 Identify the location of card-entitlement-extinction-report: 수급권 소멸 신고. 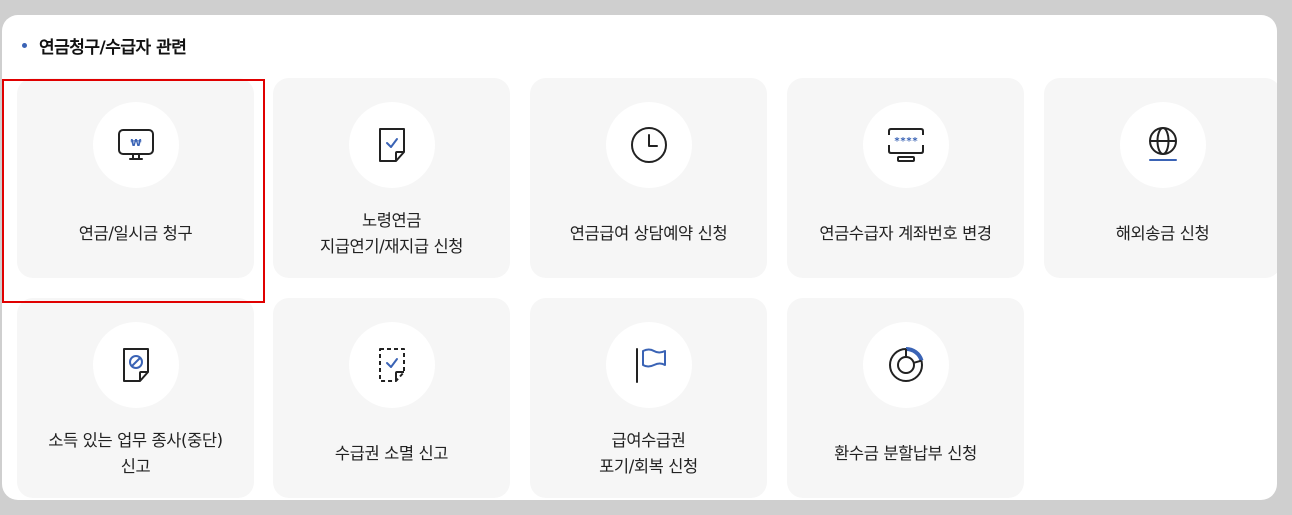
(391, 398).